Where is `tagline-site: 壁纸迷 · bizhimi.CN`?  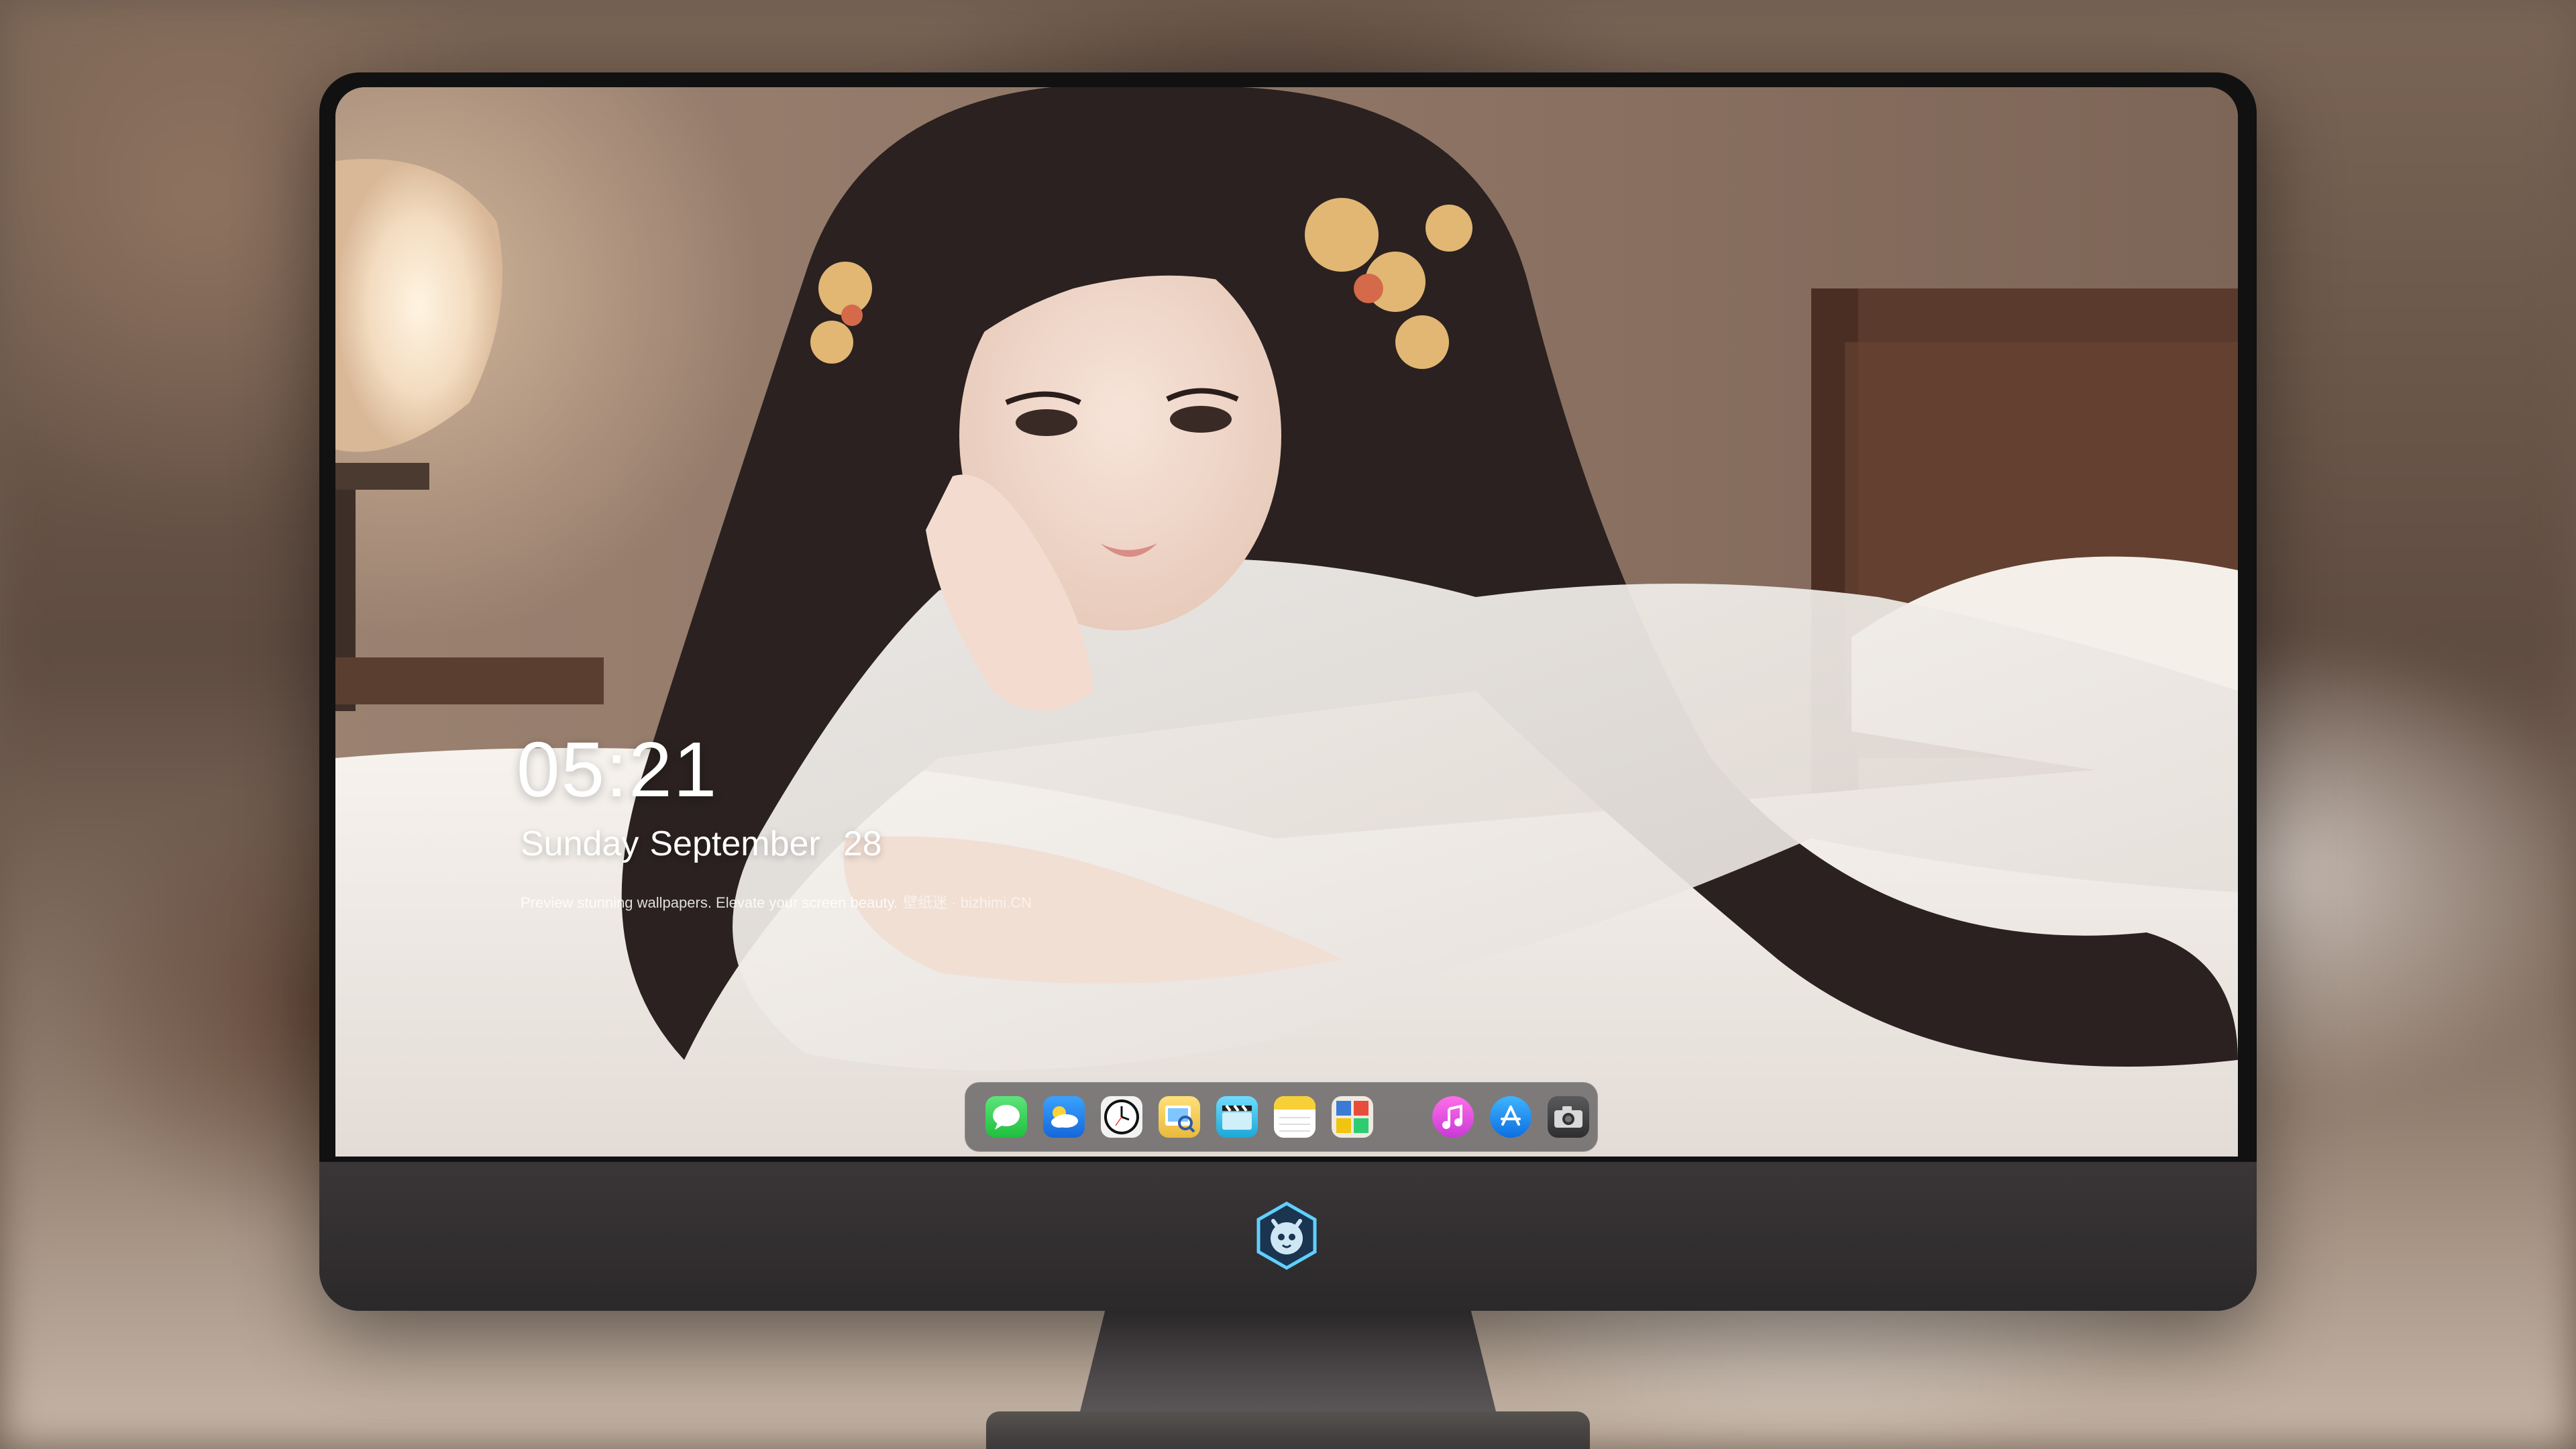
tagline-site: 壁纸迷 · bizhimi.CN is located at coordinates (967, 902).